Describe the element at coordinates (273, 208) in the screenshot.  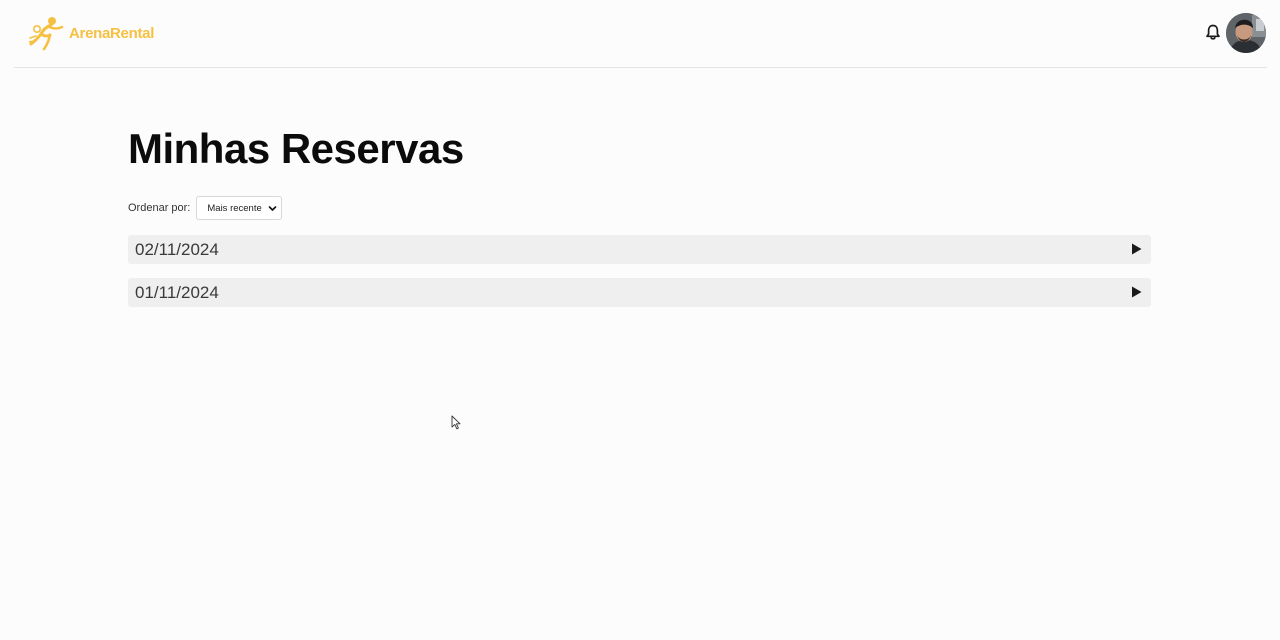
I see `chevron-down-icon` at that location.